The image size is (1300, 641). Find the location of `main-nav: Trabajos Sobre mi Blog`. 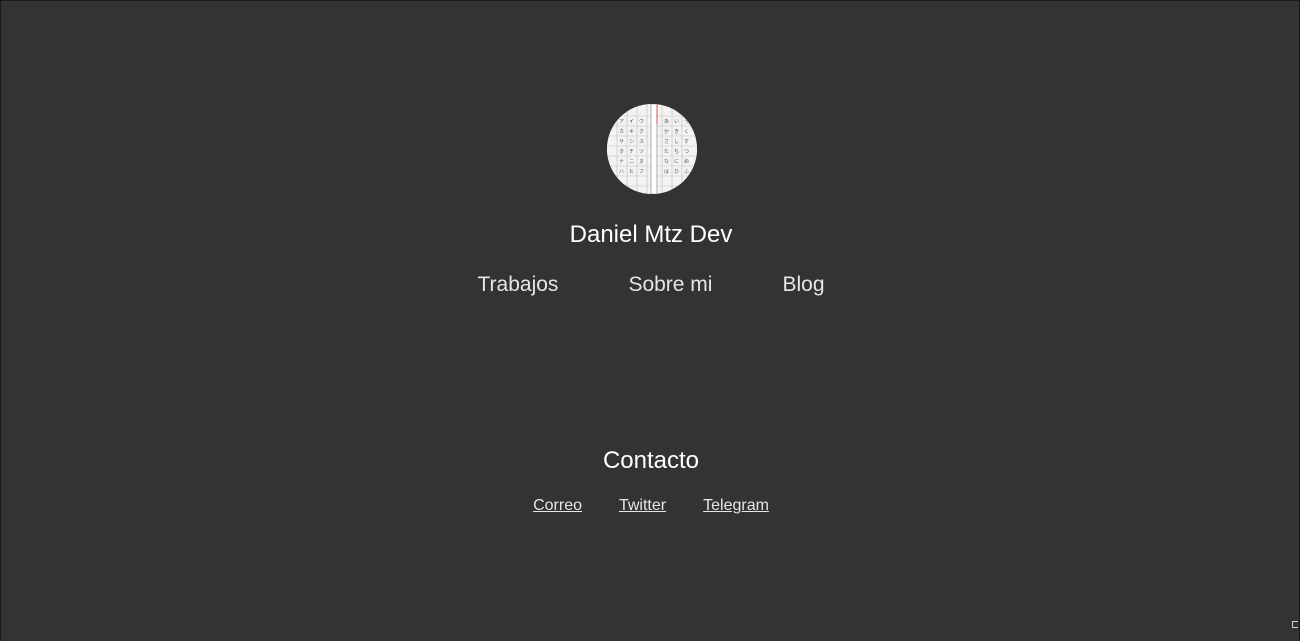

main-nav: Trabajos Sobre mi Blog is located at coordinates (650, 285).